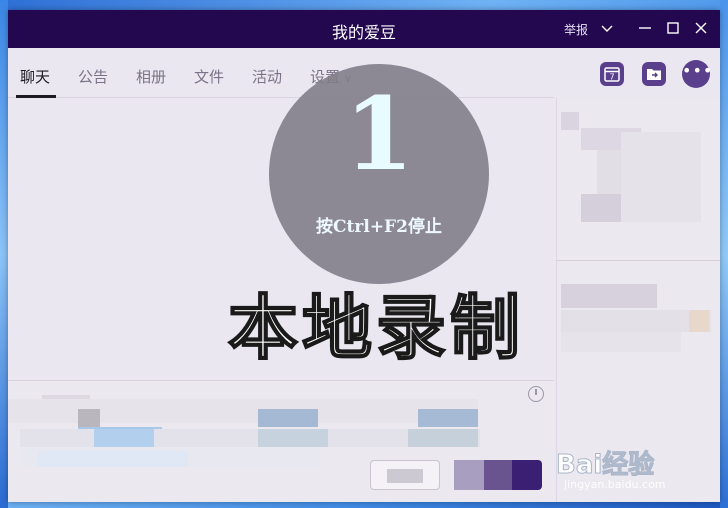 The width and height of the screenshot is (728, 508). I want to click on calendar-button: 7, so click(612, 74).